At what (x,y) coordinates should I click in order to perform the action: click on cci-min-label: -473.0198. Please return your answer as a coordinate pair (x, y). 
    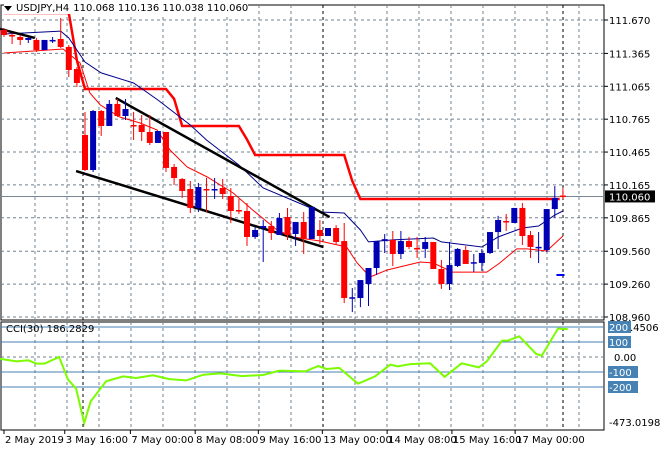
    Looking at the image, I should click on (634, 423).